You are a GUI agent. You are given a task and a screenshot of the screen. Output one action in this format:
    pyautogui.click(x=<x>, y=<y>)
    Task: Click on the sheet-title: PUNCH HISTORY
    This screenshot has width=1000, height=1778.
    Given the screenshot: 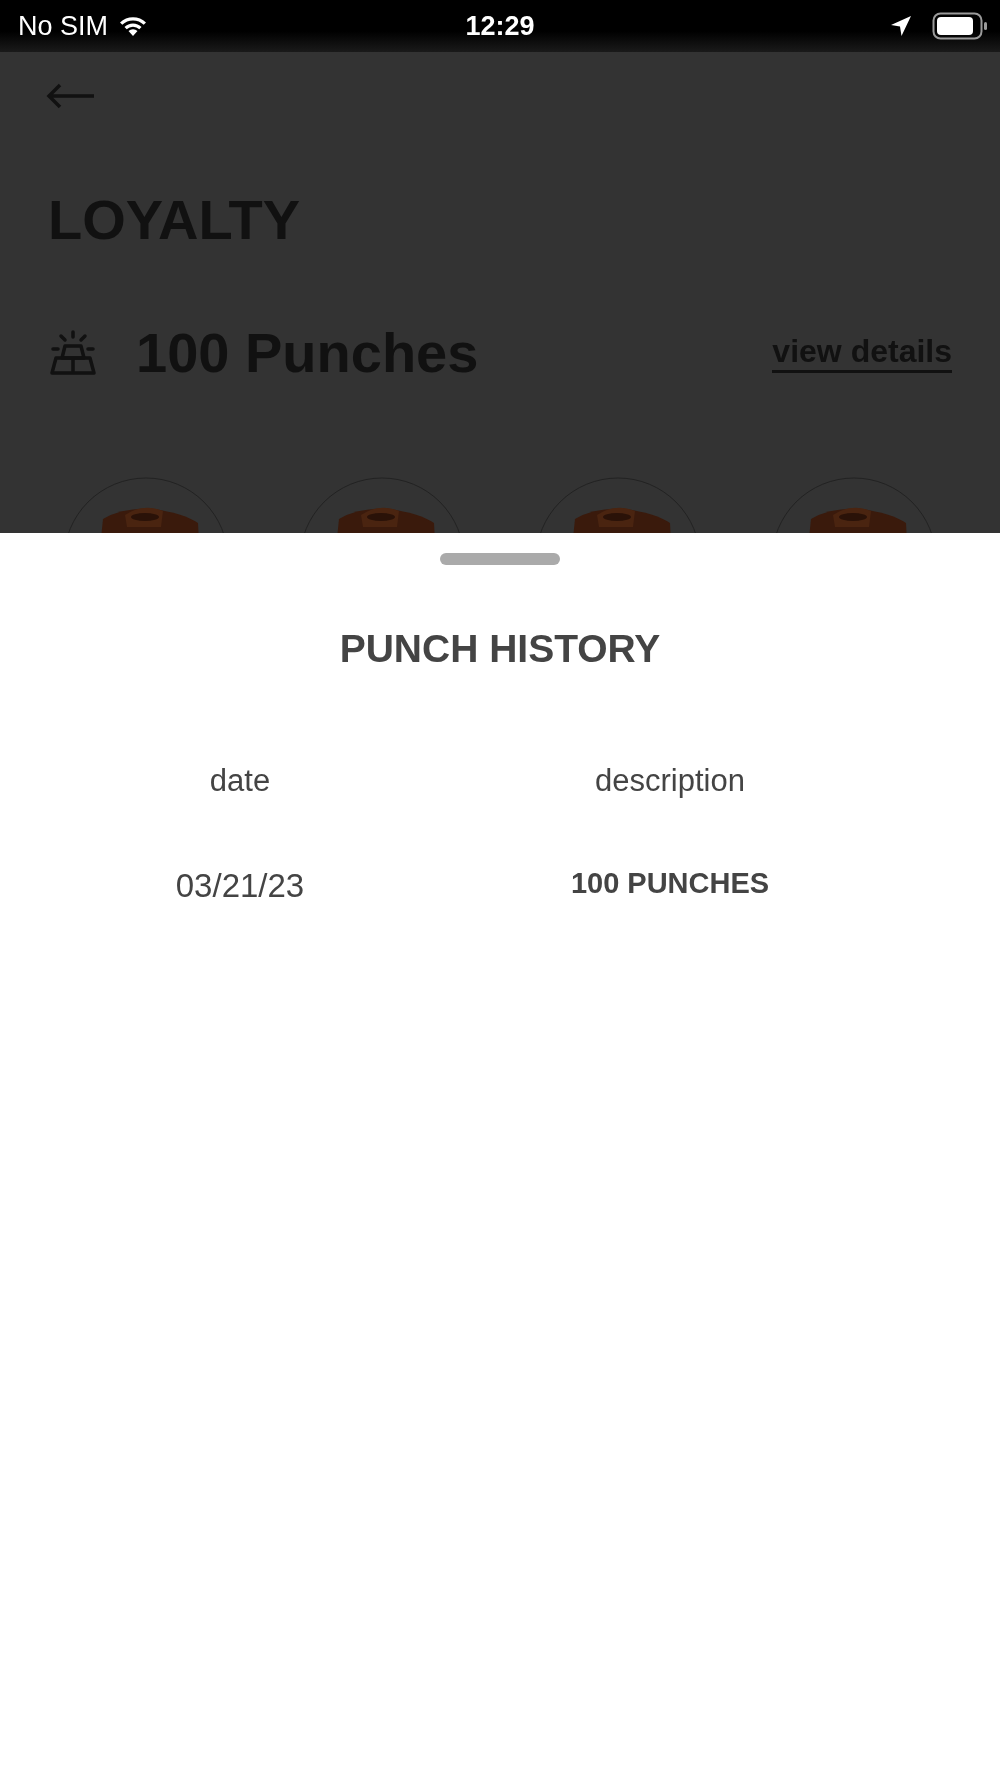 What is the action you would take?
    pyautogui.click(x=500, y=649)
    